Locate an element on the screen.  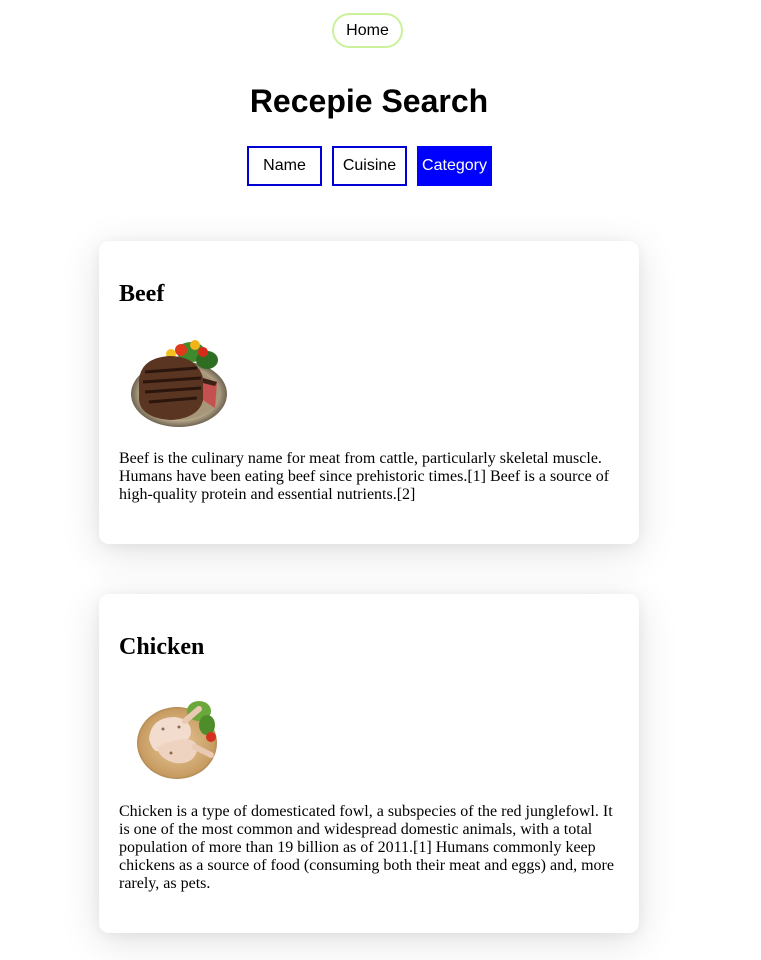
chicken-legs-plate-image is located at coordinates (177, 740).